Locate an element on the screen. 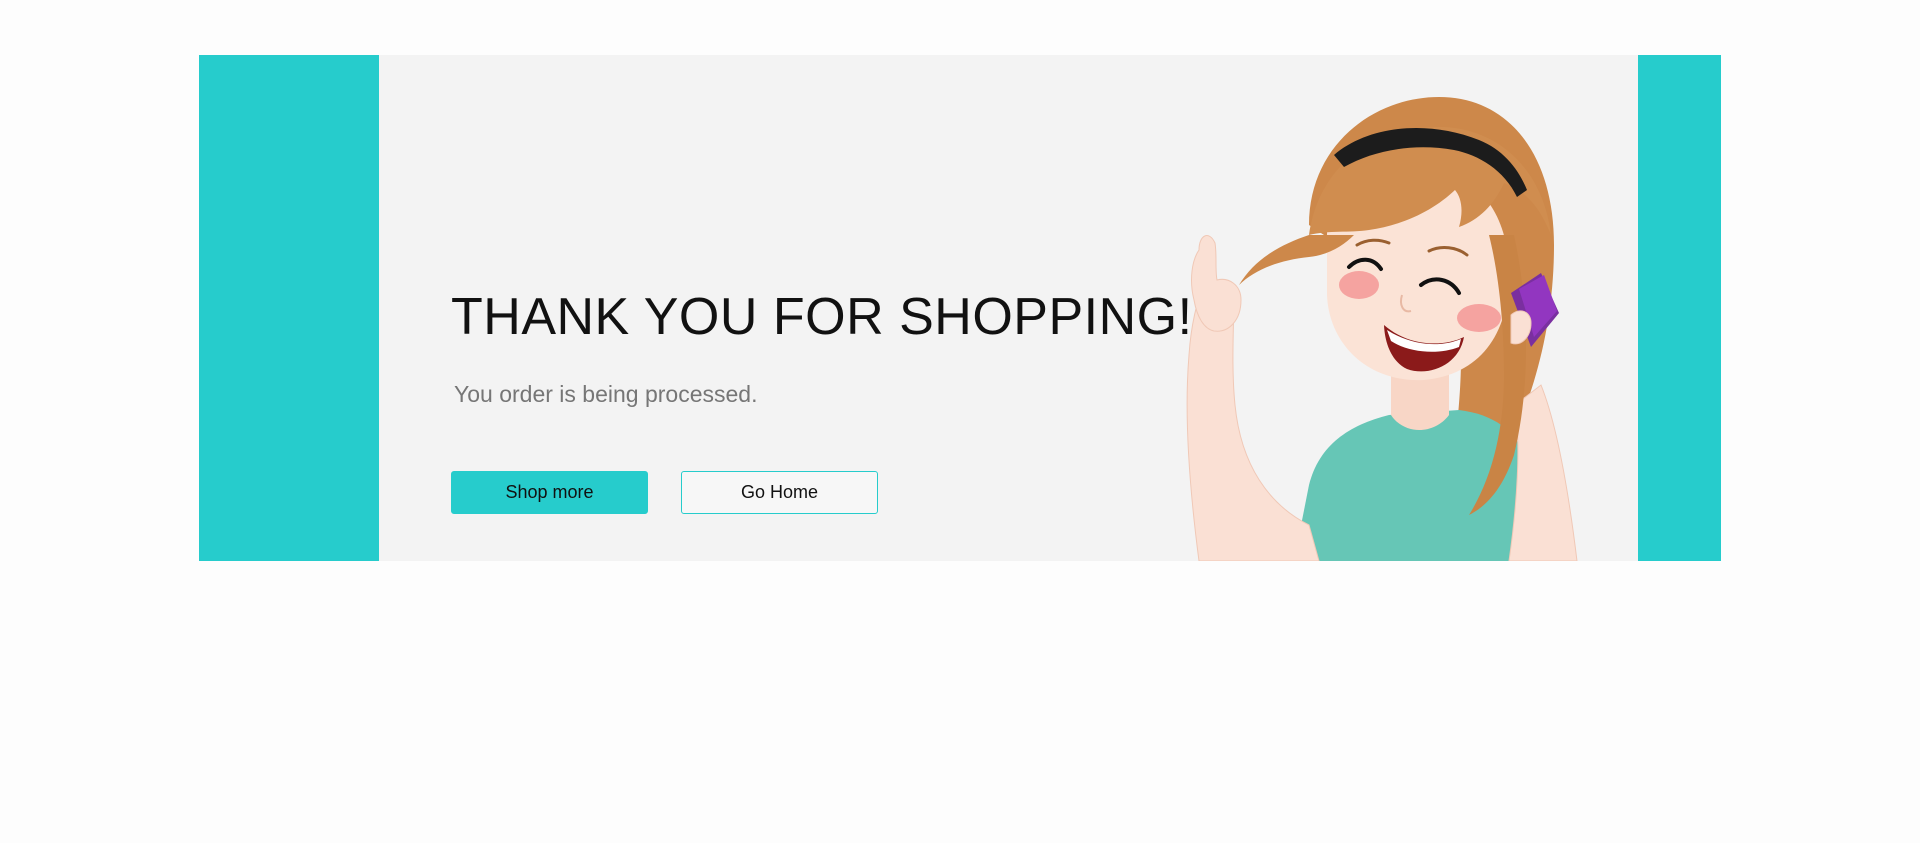  shop-more-button: Shop more is located at coordinates (549, 492).